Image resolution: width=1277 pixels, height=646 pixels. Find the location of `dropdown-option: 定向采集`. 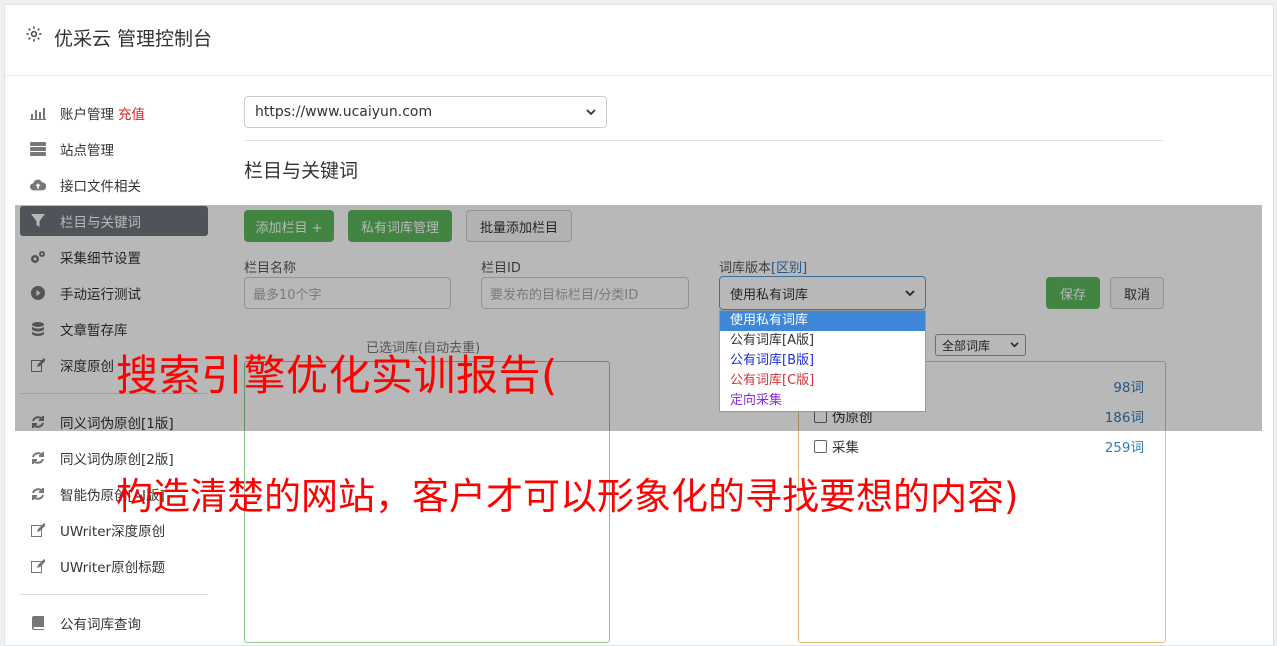

dropdown-option: 定向采集 is located at coordinates (822, 401).